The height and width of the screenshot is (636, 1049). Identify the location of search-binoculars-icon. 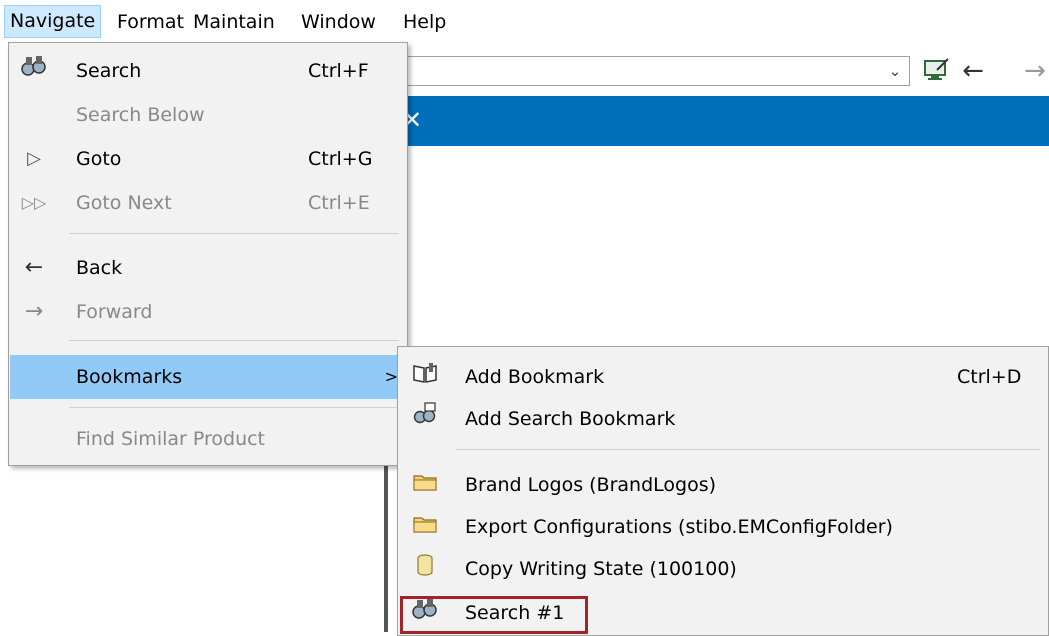
(34, 71).